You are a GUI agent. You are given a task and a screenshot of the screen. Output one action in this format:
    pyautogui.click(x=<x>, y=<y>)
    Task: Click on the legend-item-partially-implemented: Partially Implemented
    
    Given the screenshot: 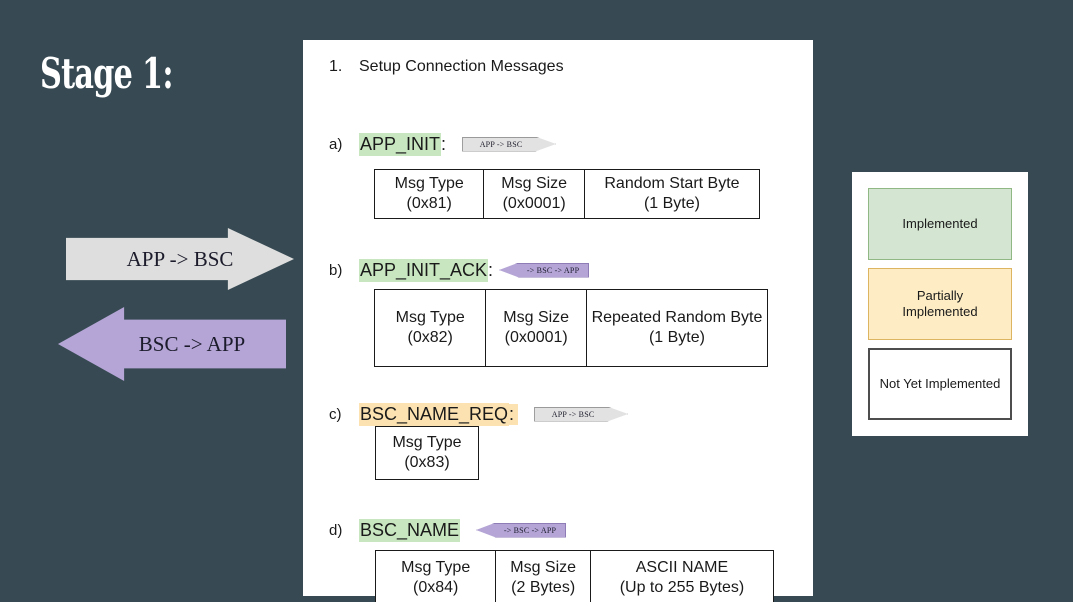 What is the action you would take?
    pyautogui.click(x=940, y=304)
    